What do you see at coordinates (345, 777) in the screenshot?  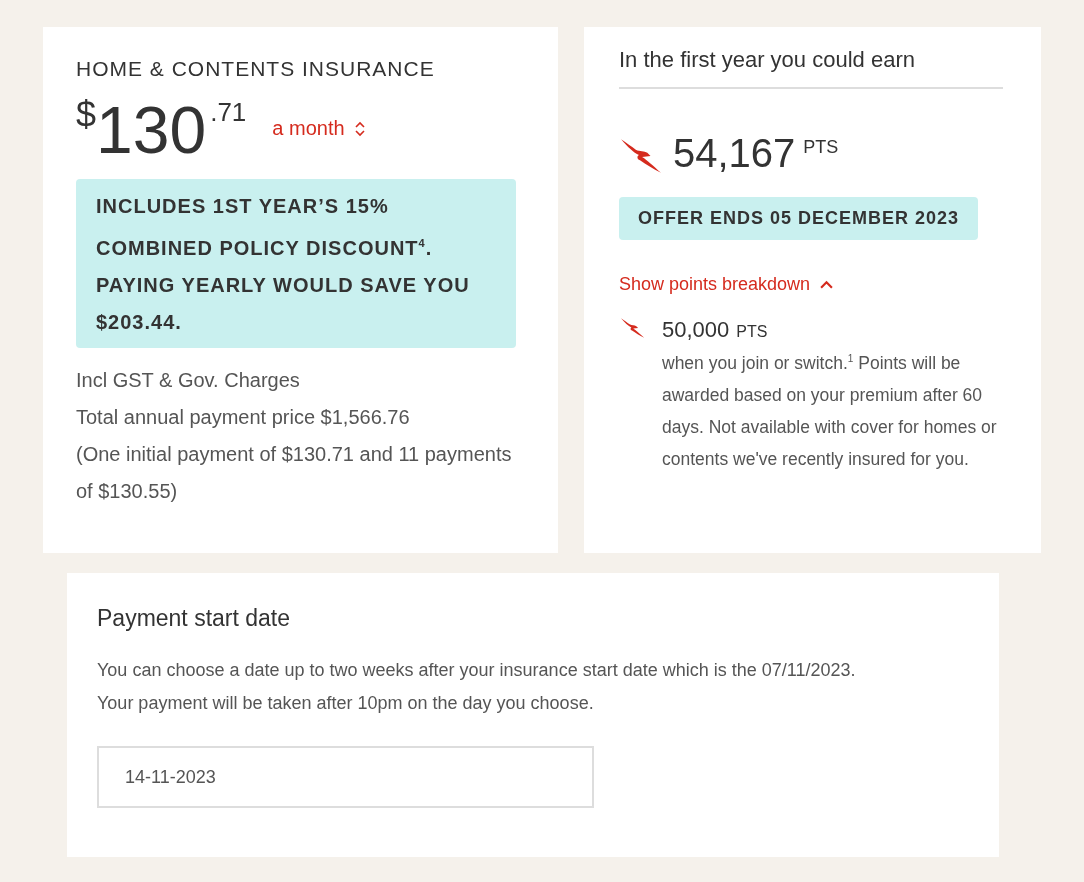 I see `date-field: 14-11-2023` at bounding box center [345, 777].